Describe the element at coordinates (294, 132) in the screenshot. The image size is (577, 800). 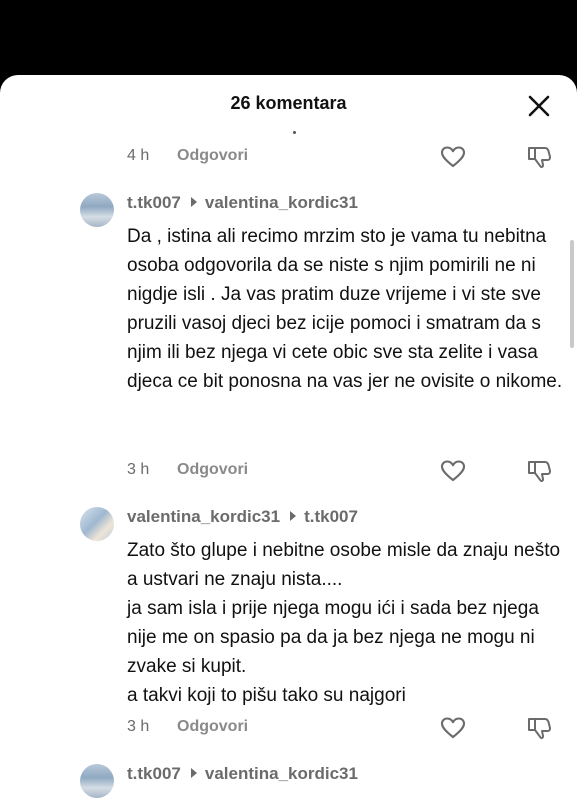
I see `scroll-indicator-dot` at that location.